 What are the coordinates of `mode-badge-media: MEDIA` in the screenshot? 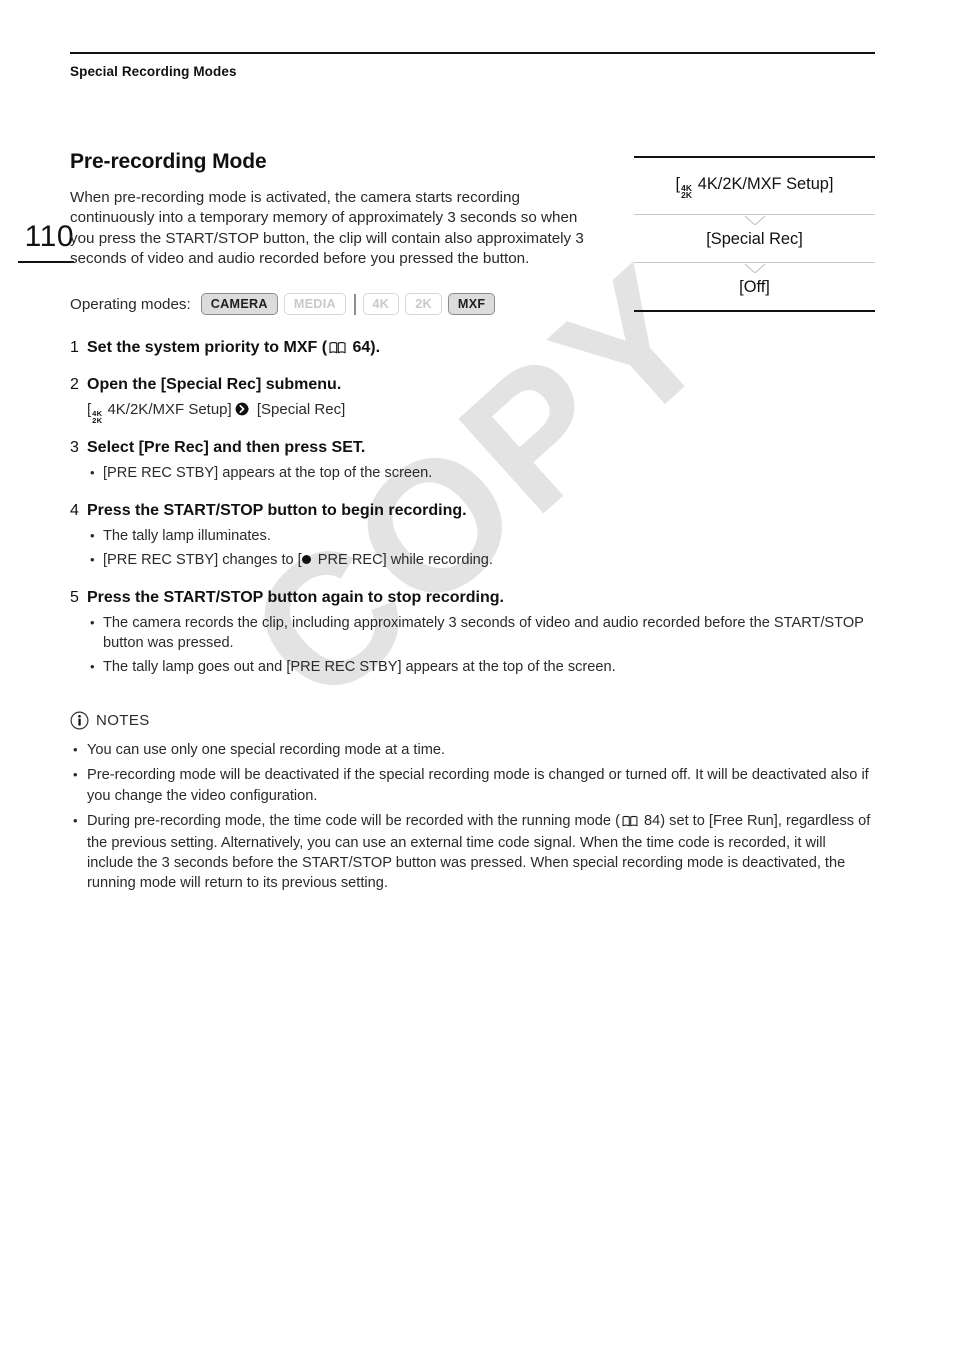 It's located at (314, 304).